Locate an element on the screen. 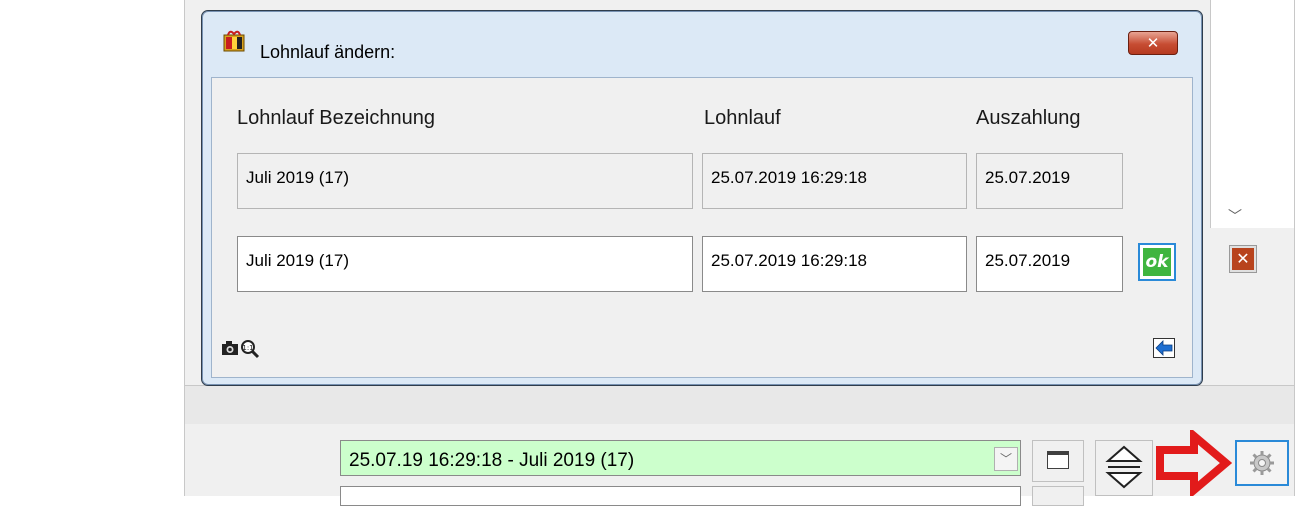 The width and height of the screenshot is (1311, 506). back-arrow-icon is located at coordinates (1164, 348).